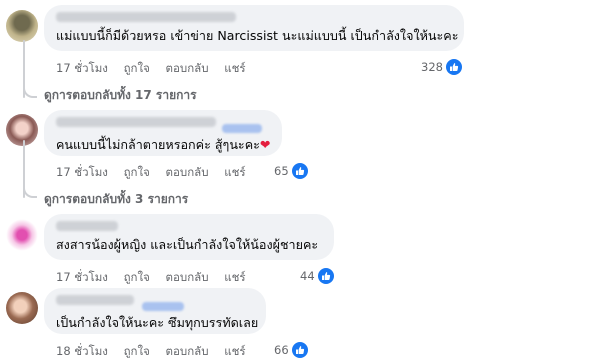 The image size is (600, 361). What do you see at coordinates (307, 276) in the screenshot?
I see `reaction-count: 44` at bounding box center [307, 276].